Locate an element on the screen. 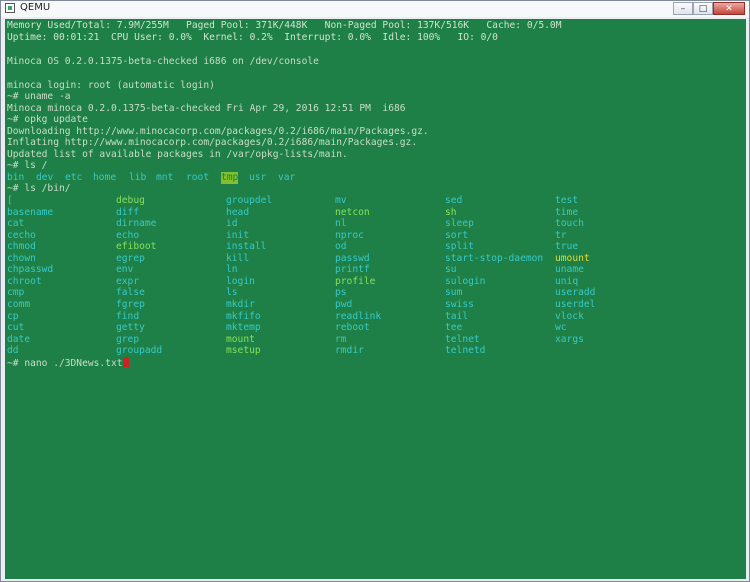 This screenshot has width=750, height=582. bin-entry: egrep is located at coordinates (130, 258).